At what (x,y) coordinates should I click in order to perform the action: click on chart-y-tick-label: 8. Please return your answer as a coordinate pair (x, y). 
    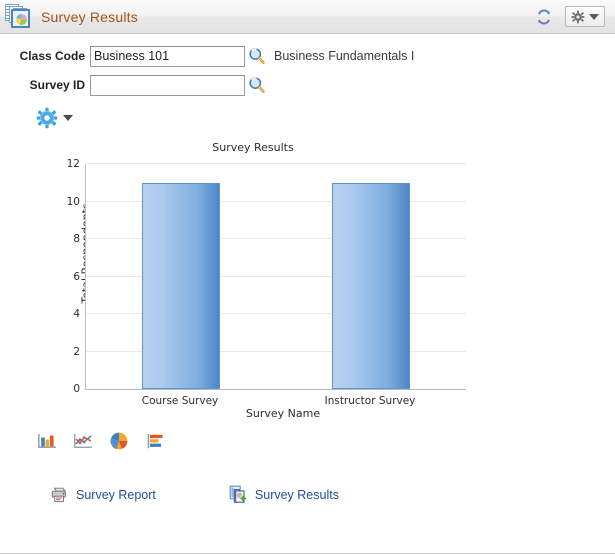
    Looking at the image, I should click on (76, 239).